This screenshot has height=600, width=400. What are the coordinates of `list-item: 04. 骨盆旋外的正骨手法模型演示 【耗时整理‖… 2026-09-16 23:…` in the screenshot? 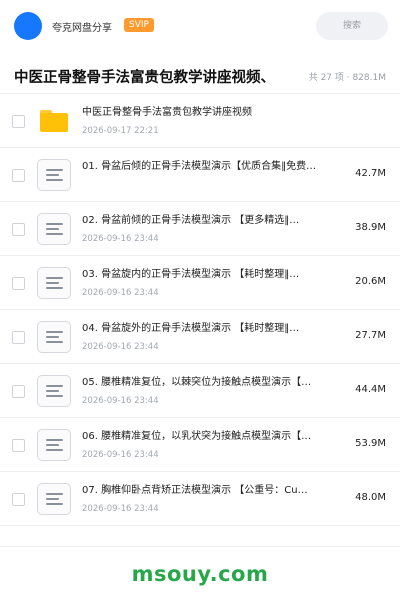 It's located at (200, 337).